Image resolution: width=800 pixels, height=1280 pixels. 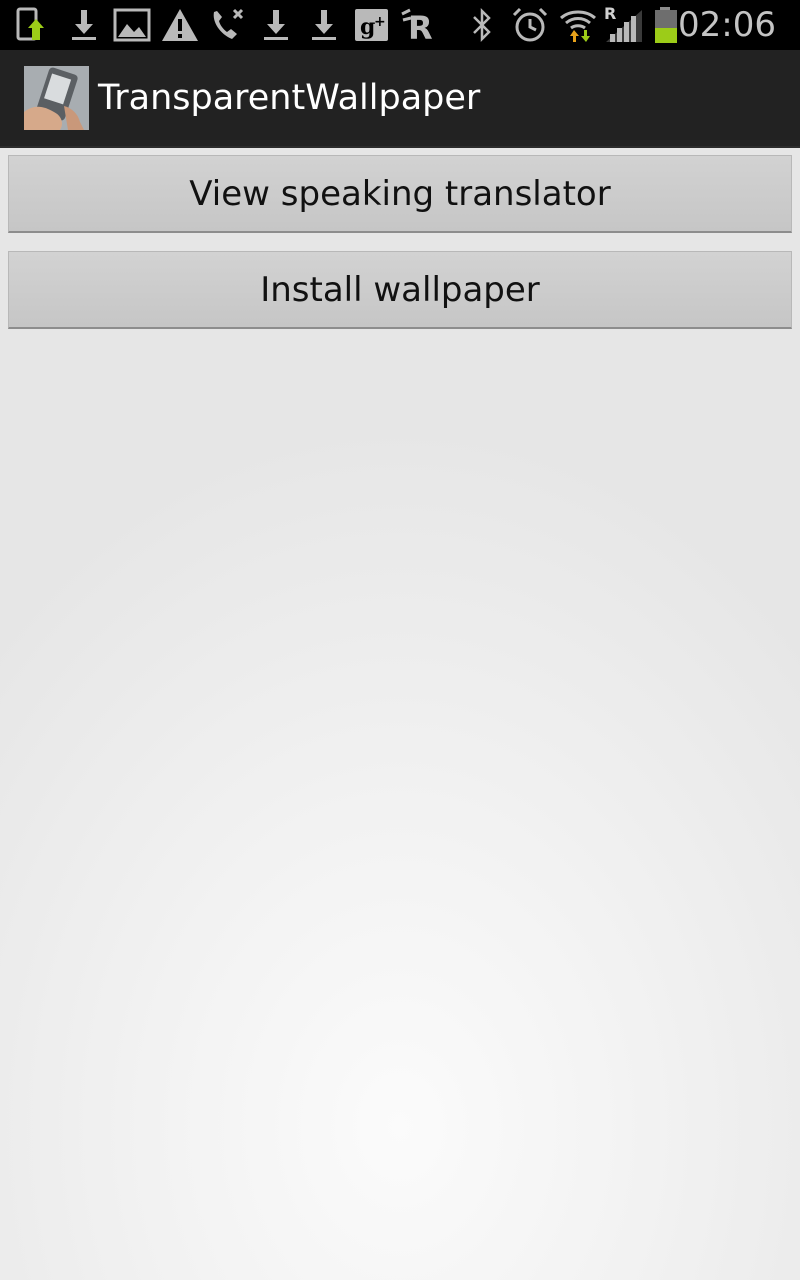 What do you see at coordinates (482, 25) in the screenshot?
I see `bluetooth-icon` at bounding box center [482, 25].